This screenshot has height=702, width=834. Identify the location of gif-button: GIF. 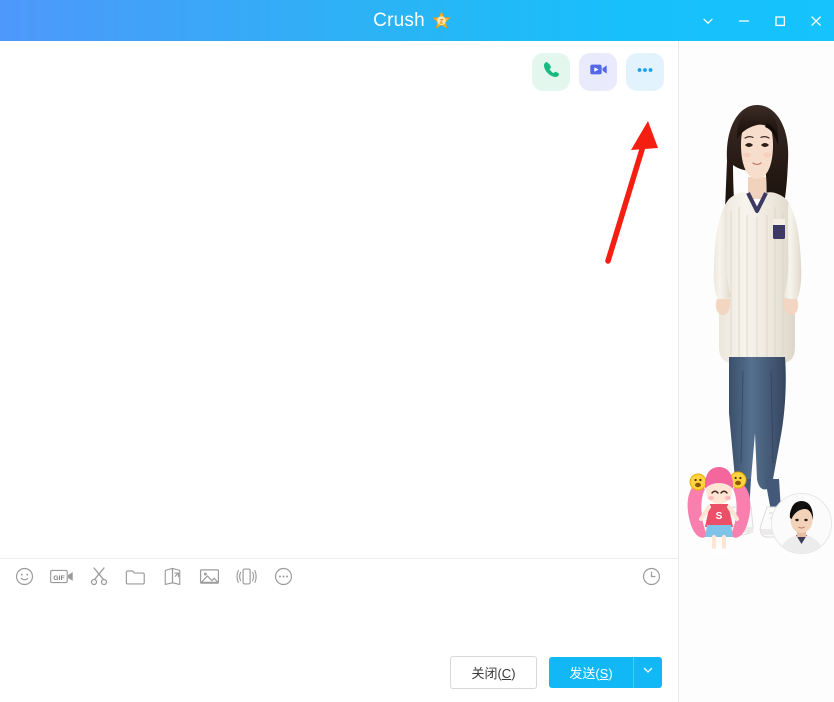
(61, 579).